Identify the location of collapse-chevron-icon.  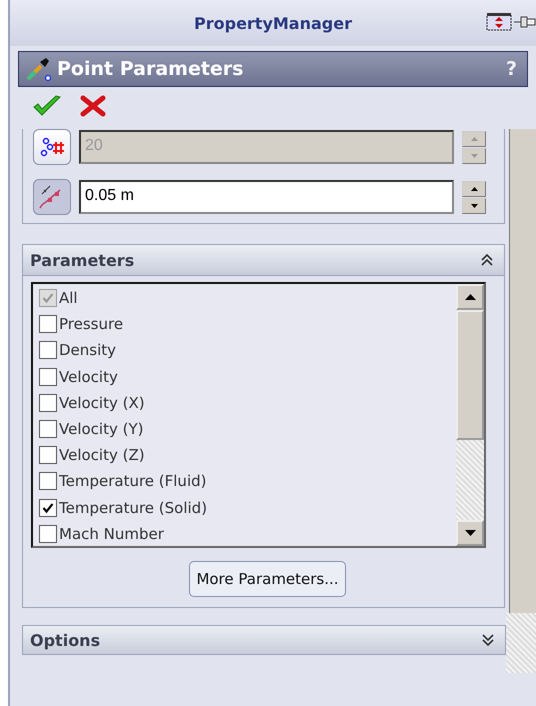
(487, 260).